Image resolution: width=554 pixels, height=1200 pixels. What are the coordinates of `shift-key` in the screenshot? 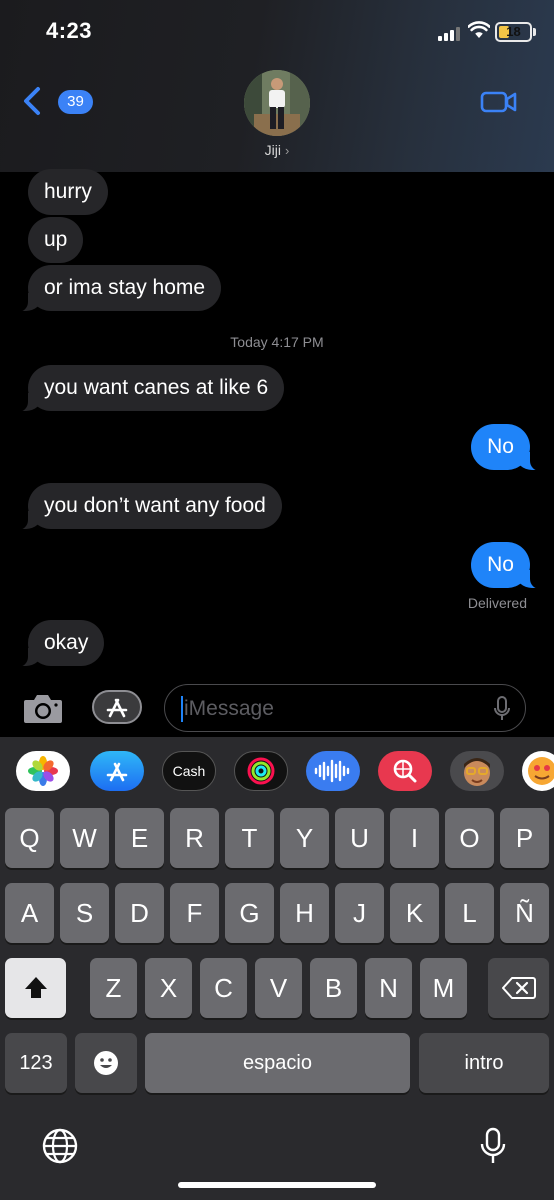 It's located at (35, 988).